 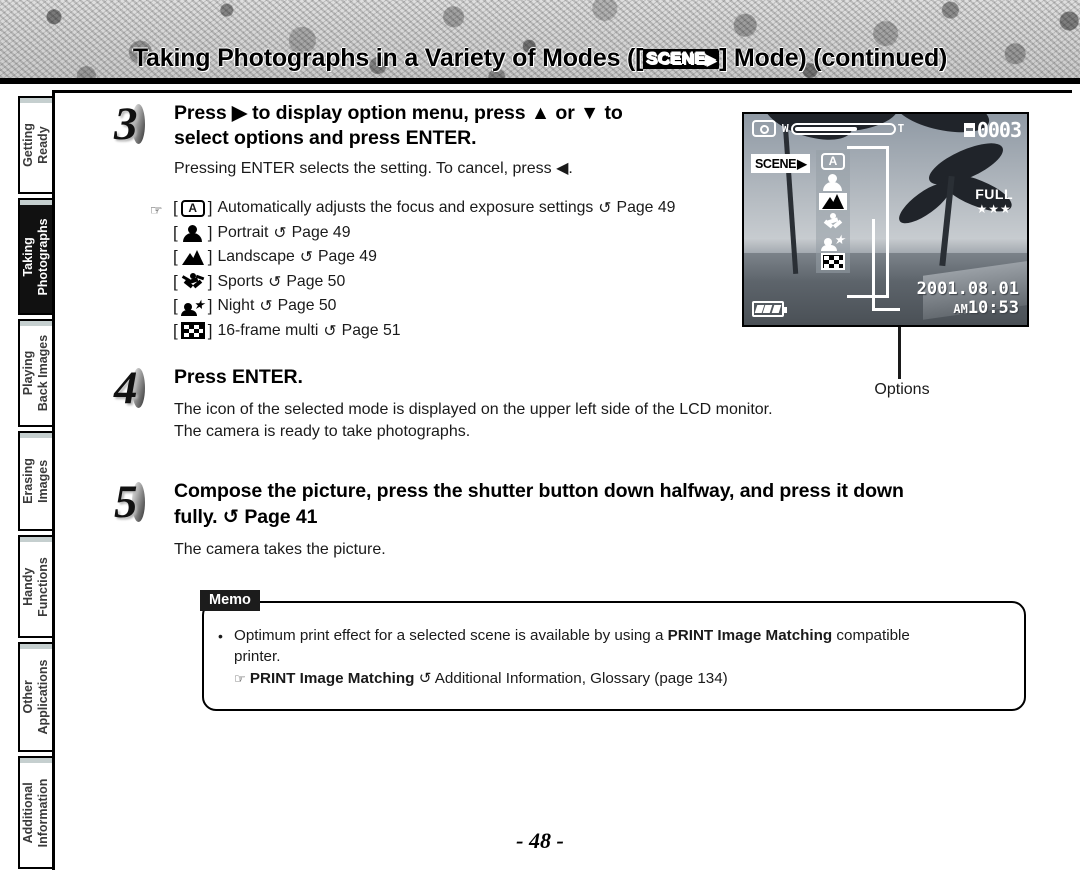 I want to click on sidebar-tab-getting-ready: Getting Ready, so click(x=36, y=145).